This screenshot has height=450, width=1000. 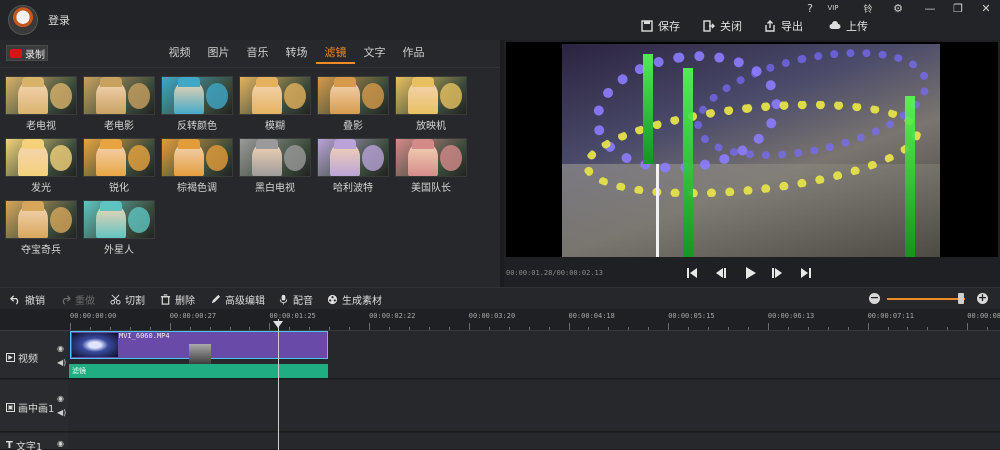 What do you see at coordinates (275, 104) in the screenshot?
I see `filter-item: 模糊` at bounding box center [275, 104].